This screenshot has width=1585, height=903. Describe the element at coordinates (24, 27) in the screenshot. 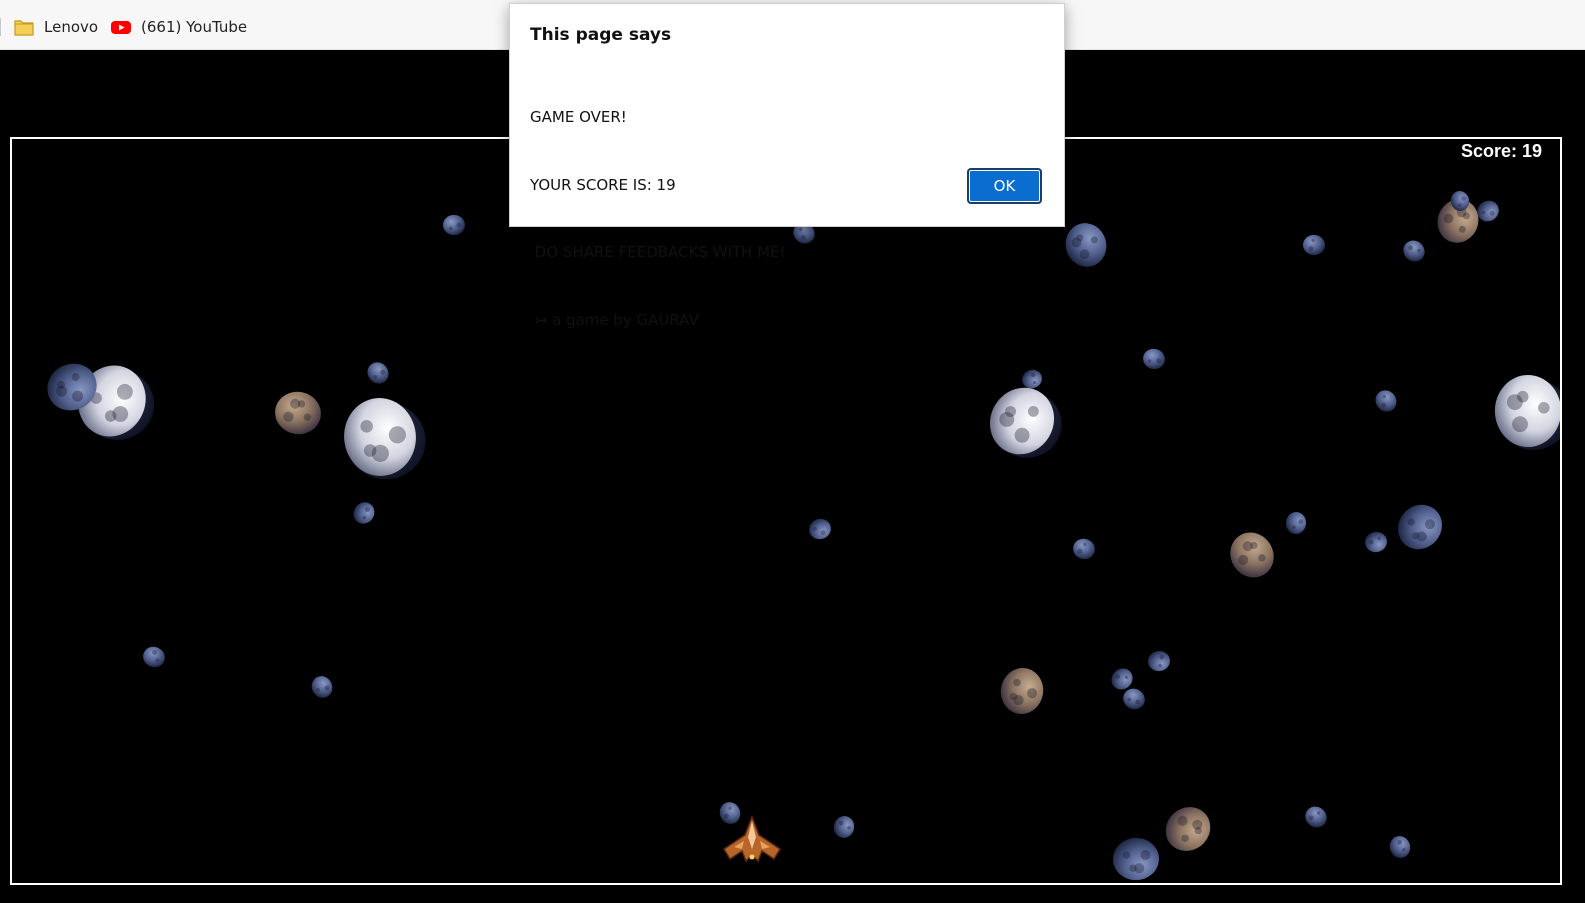

I see `folder-icon` at that location.